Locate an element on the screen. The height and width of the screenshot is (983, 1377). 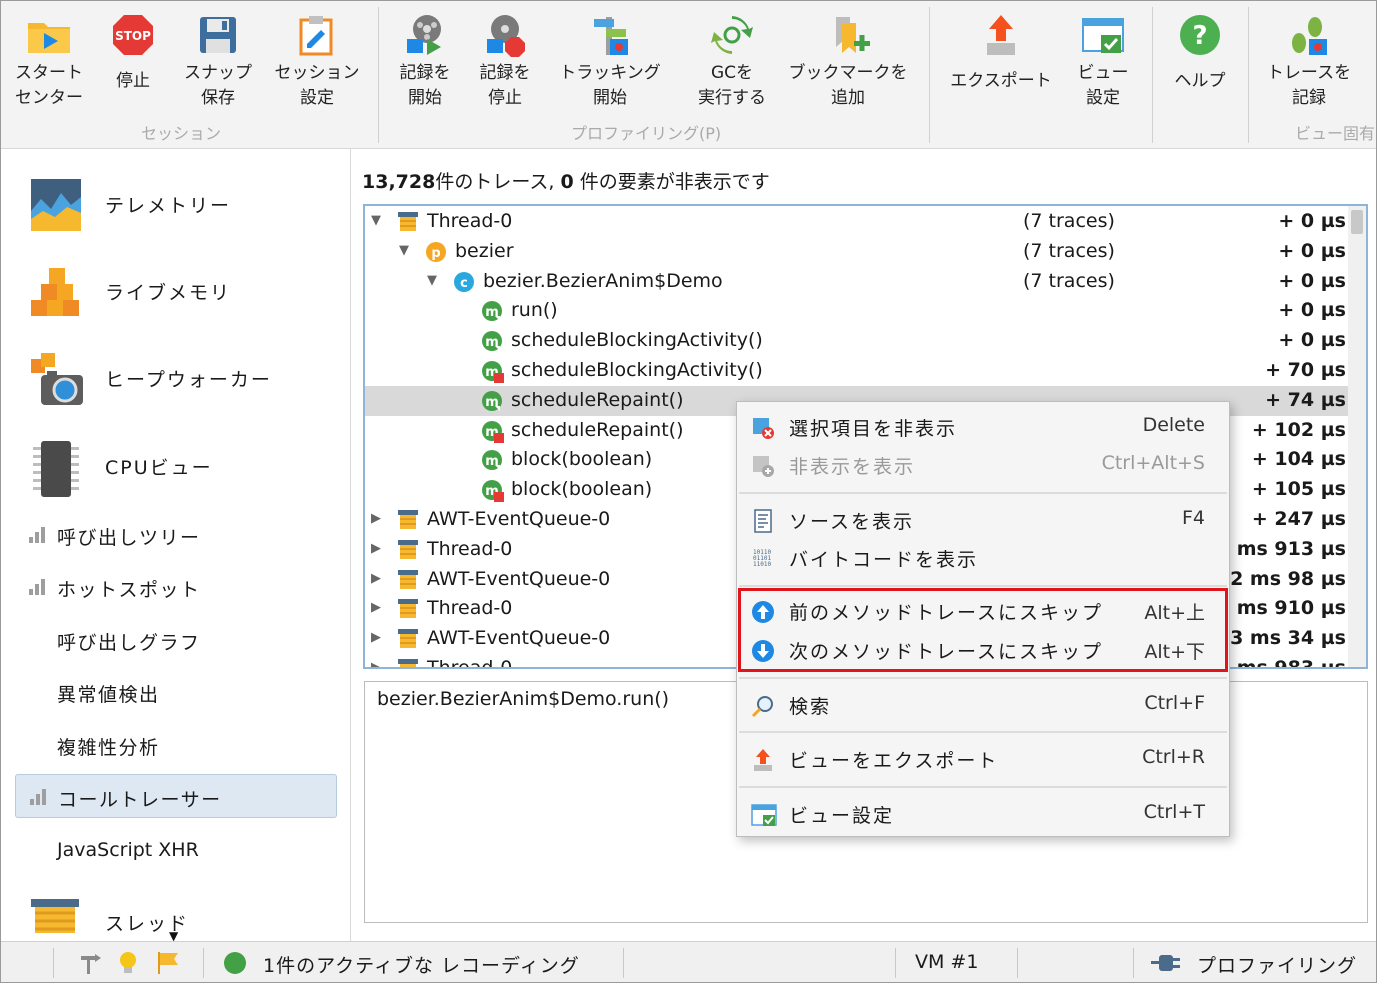
tree-row: m run() + 0 µs is located at coordinates (857, 311).